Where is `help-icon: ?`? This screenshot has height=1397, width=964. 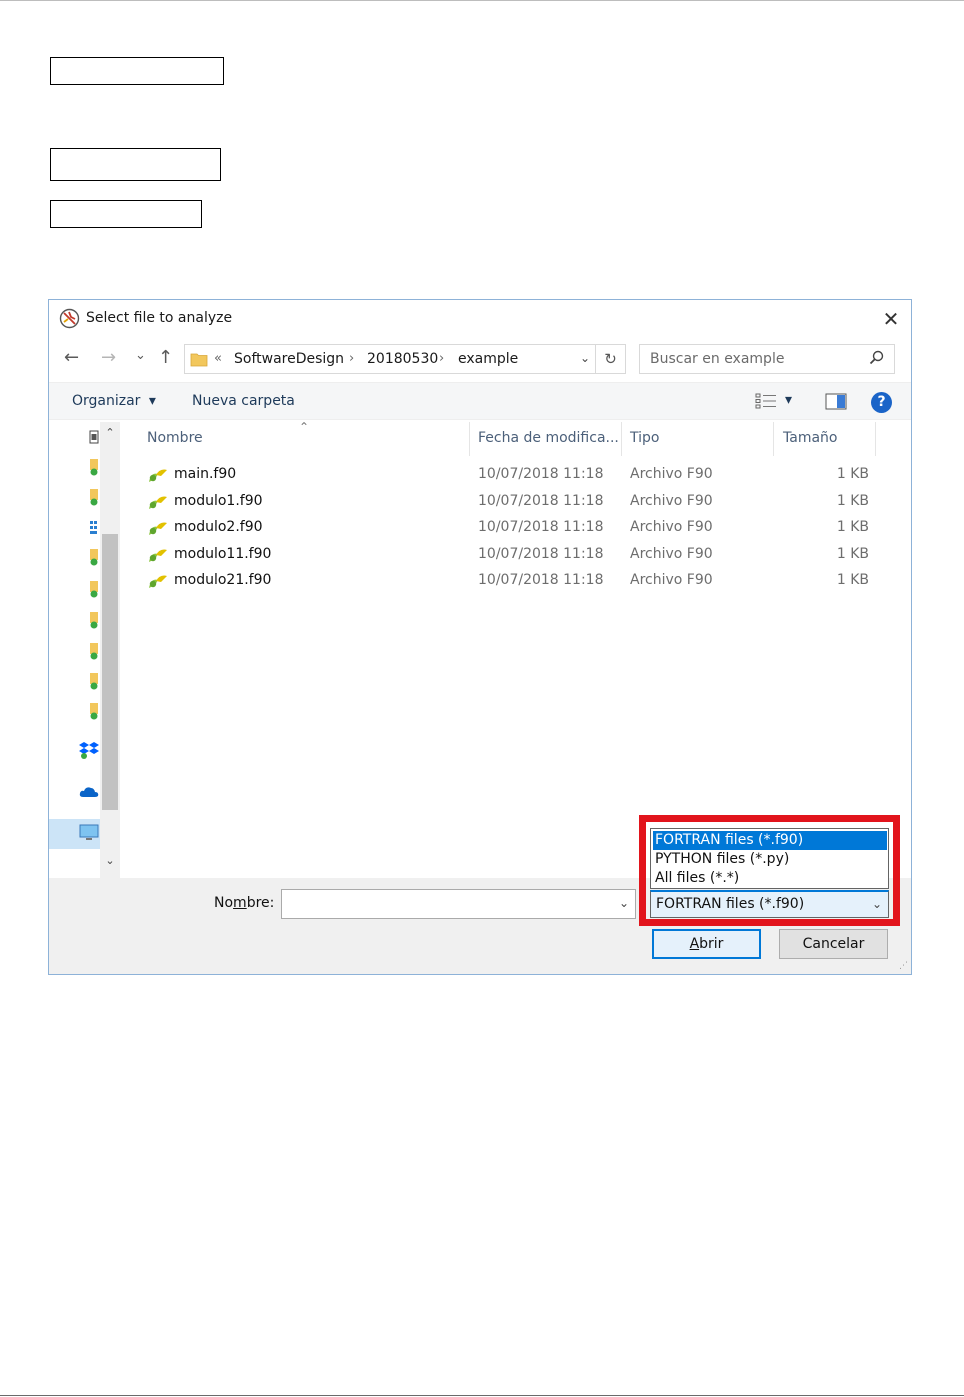
help-icon: ? is located at coordinates (881, 402).